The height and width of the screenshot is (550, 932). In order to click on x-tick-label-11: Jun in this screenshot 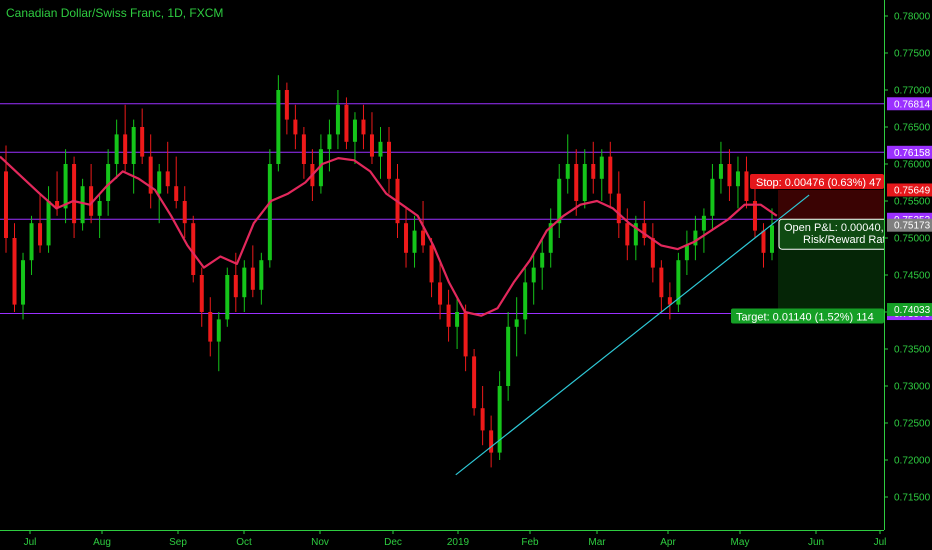, I will do `click(816, 542)`.